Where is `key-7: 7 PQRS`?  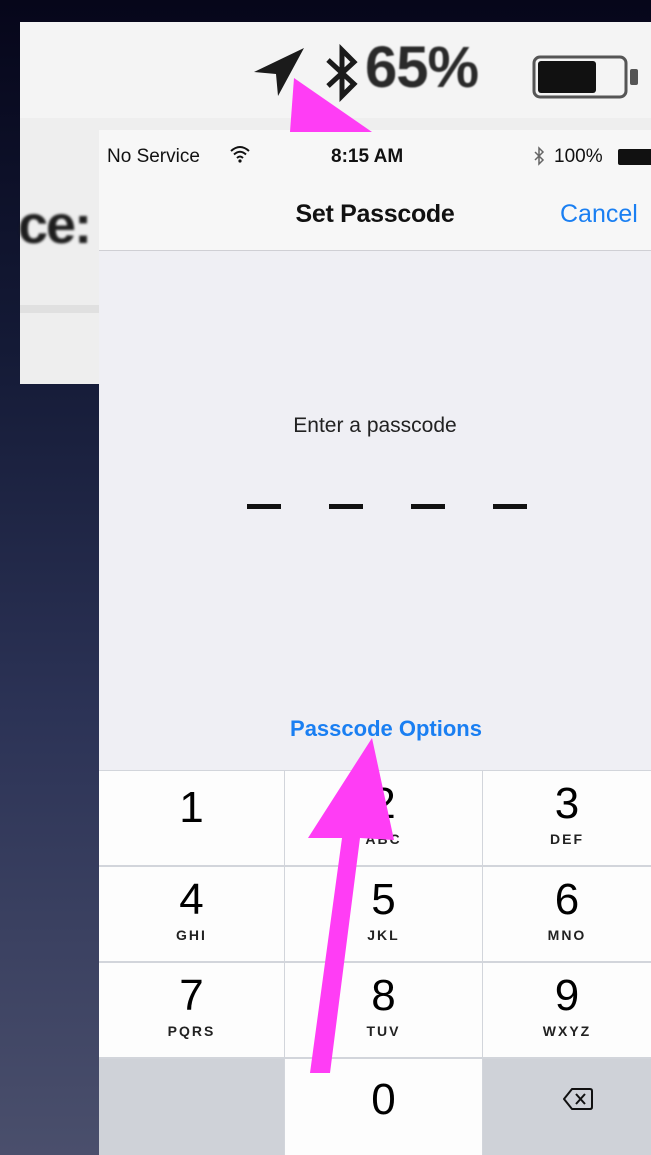
key-7: 7 PQRS is located at coordinates (191, 1010).